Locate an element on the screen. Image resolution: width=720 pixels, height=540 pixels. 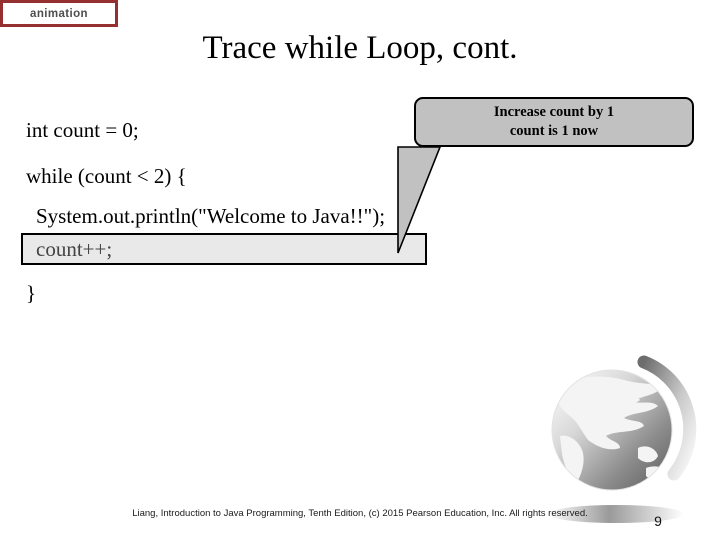
animation-badge: animation is located at coordinates (59, 13).